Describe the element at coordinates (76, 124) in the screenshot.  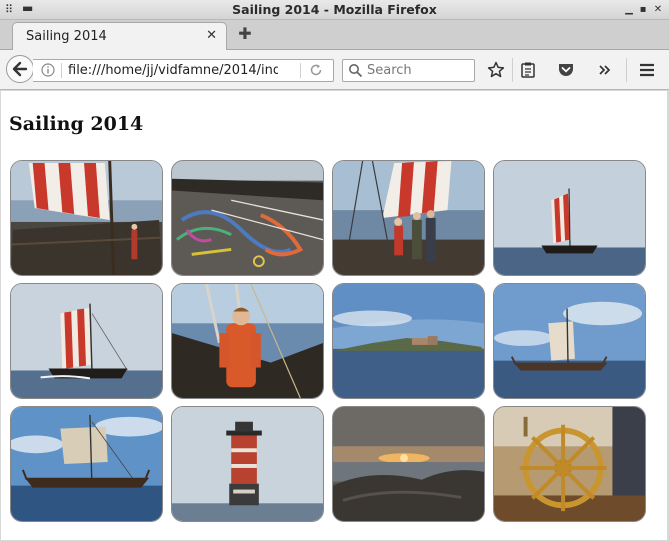
I see `page-heading: Sailing 2014` at that location.